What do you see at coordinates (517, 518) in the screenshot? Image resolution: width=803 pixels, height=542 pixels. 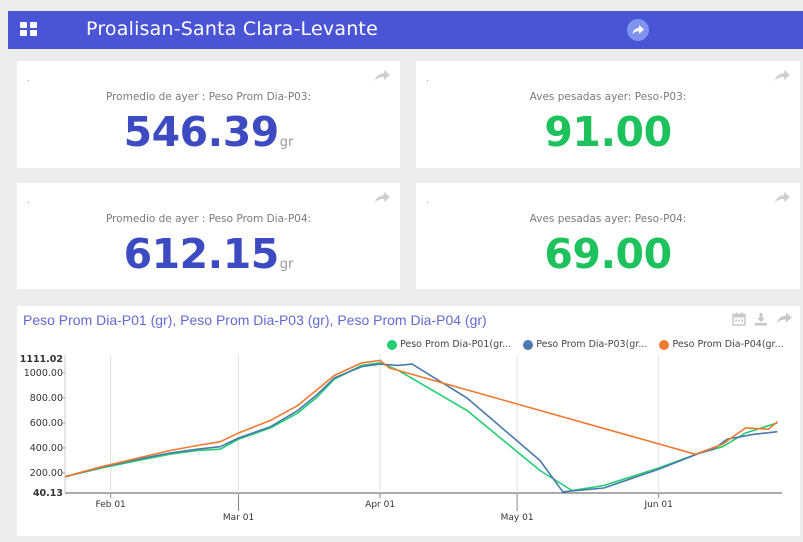 I see `x-tick-label: May 01` at bounding box center [517, 518].